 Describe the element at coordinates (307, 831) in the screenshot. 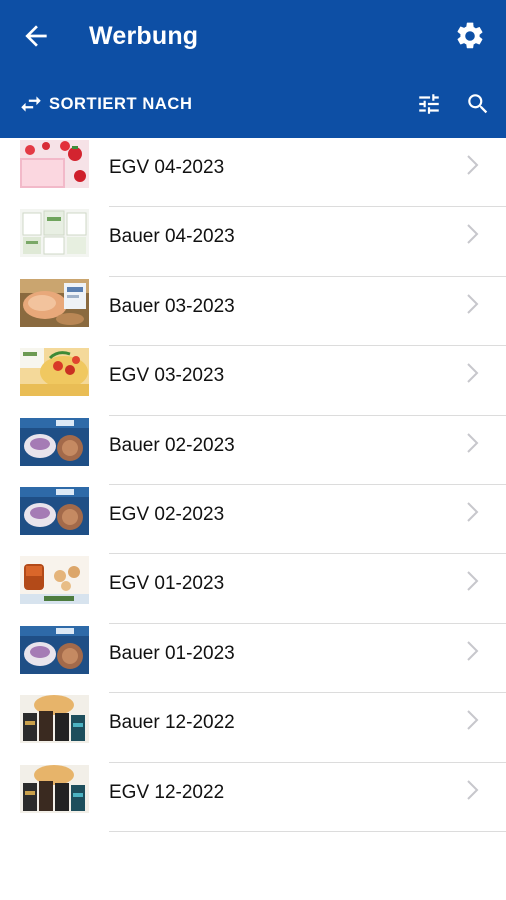

I see `divider` at that location.